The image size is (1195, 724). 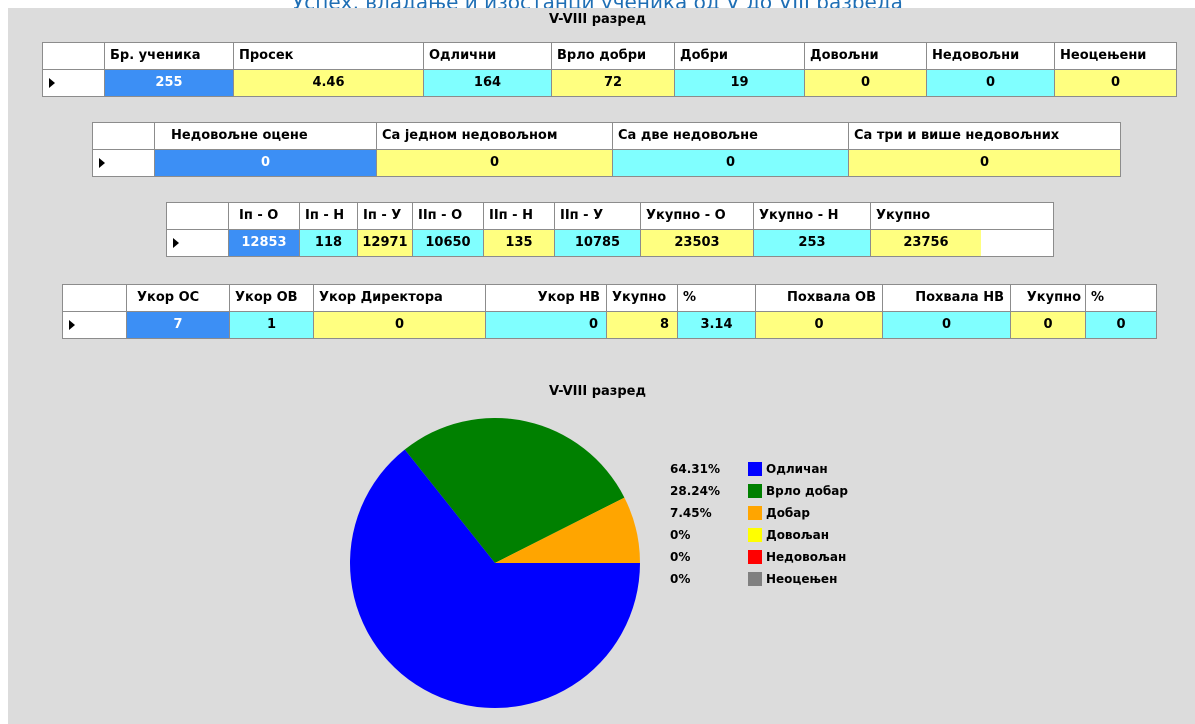 I want to click on discipline-table-corner, so click(x=95, y=298).